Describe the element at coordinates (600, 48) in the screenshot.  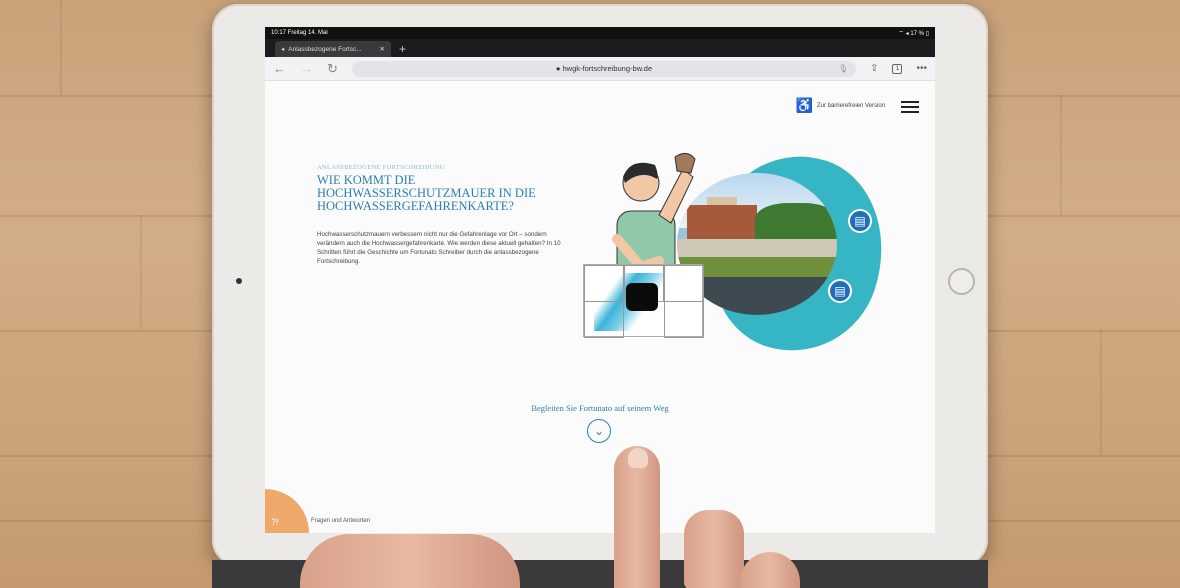
I see `tab-bar: ◂ Anlassbezogene Fortsc... ✕ +` at that location.